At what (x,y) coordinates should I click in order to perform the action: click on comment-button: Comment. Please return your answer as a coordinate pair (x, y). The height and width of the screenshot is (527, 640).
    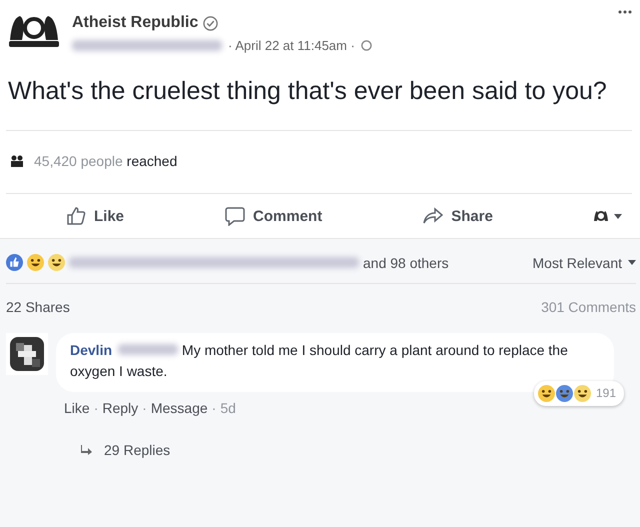
    Looking at the image, I should click on (273, 216).